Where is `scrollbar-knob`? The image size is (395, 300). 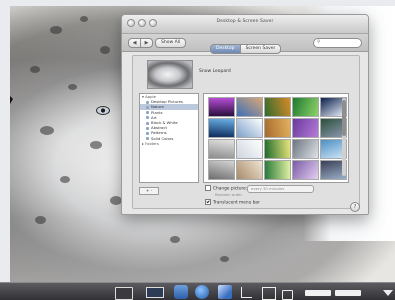
scrollbar-knob is located at coordinates (344, 118).